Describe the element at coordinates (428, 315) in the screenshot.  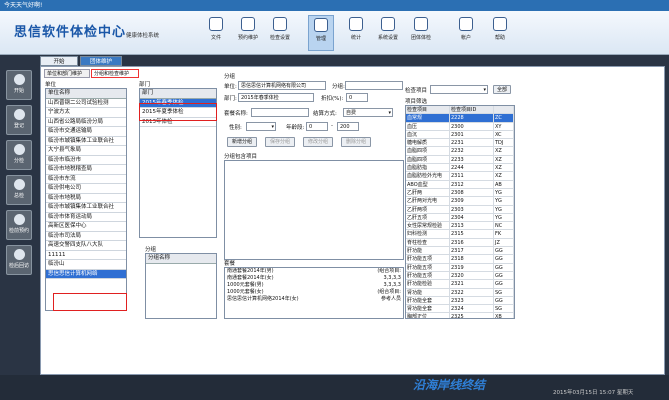
I see `check-item-name: 胸部正位` at that location.